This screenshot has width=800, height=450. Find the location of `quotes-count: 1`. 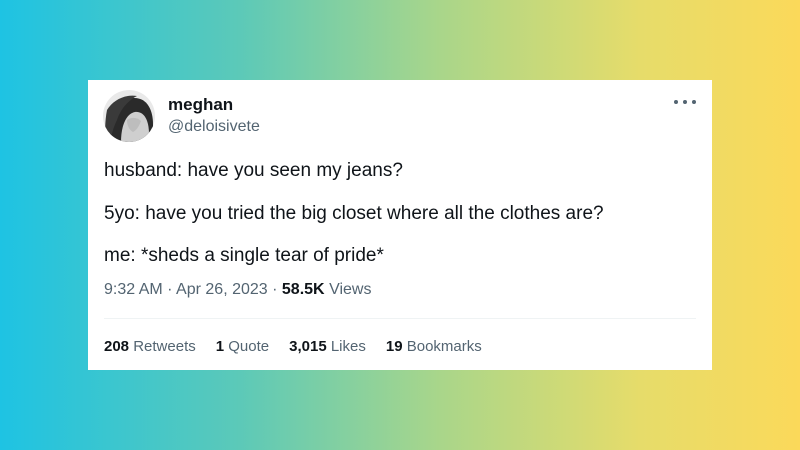

quotes-count: 1 is located at coordinates (220, 346).